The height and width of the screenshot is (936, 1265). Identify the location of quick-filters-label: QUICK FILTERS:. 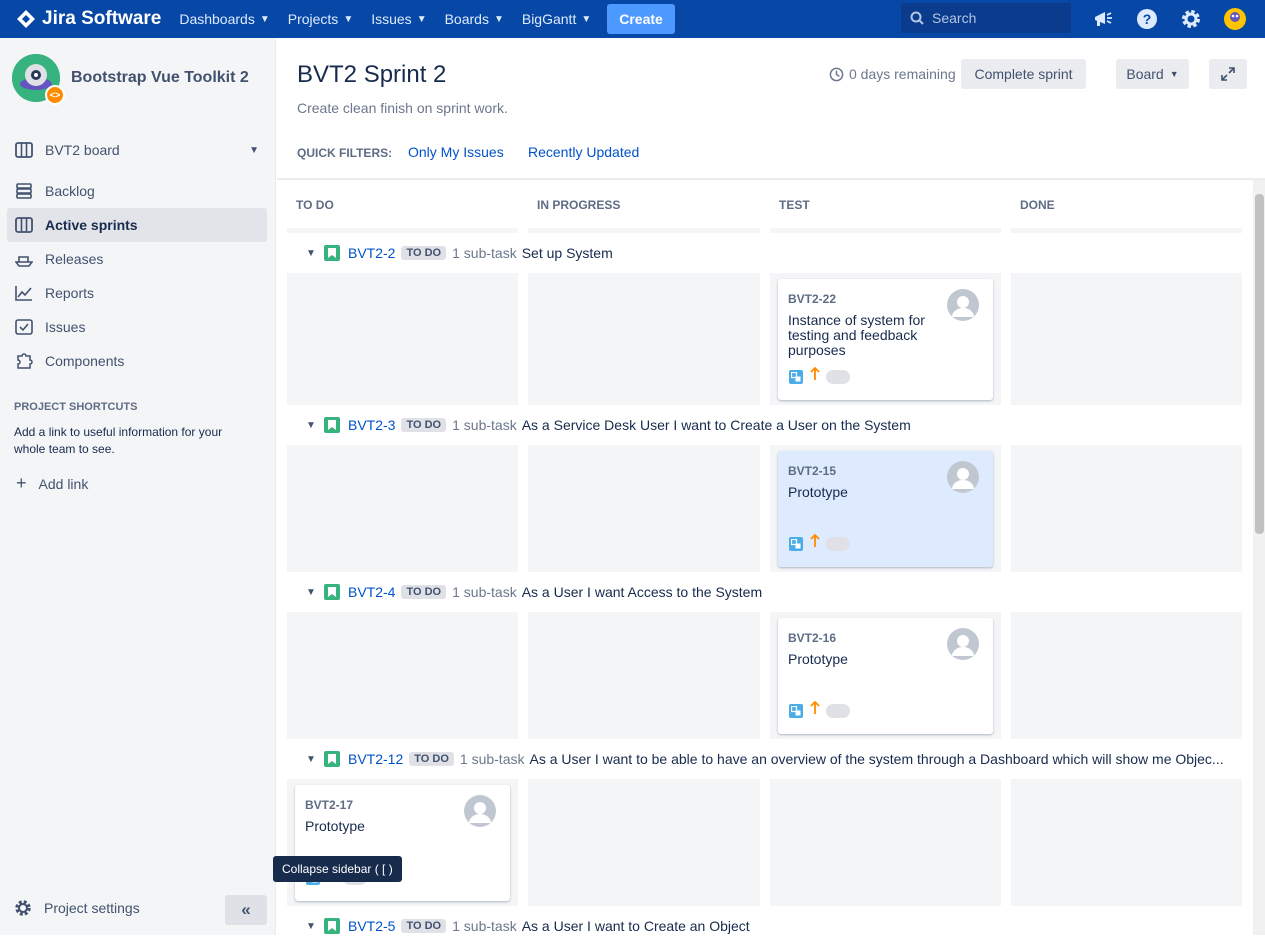
(345, 153).